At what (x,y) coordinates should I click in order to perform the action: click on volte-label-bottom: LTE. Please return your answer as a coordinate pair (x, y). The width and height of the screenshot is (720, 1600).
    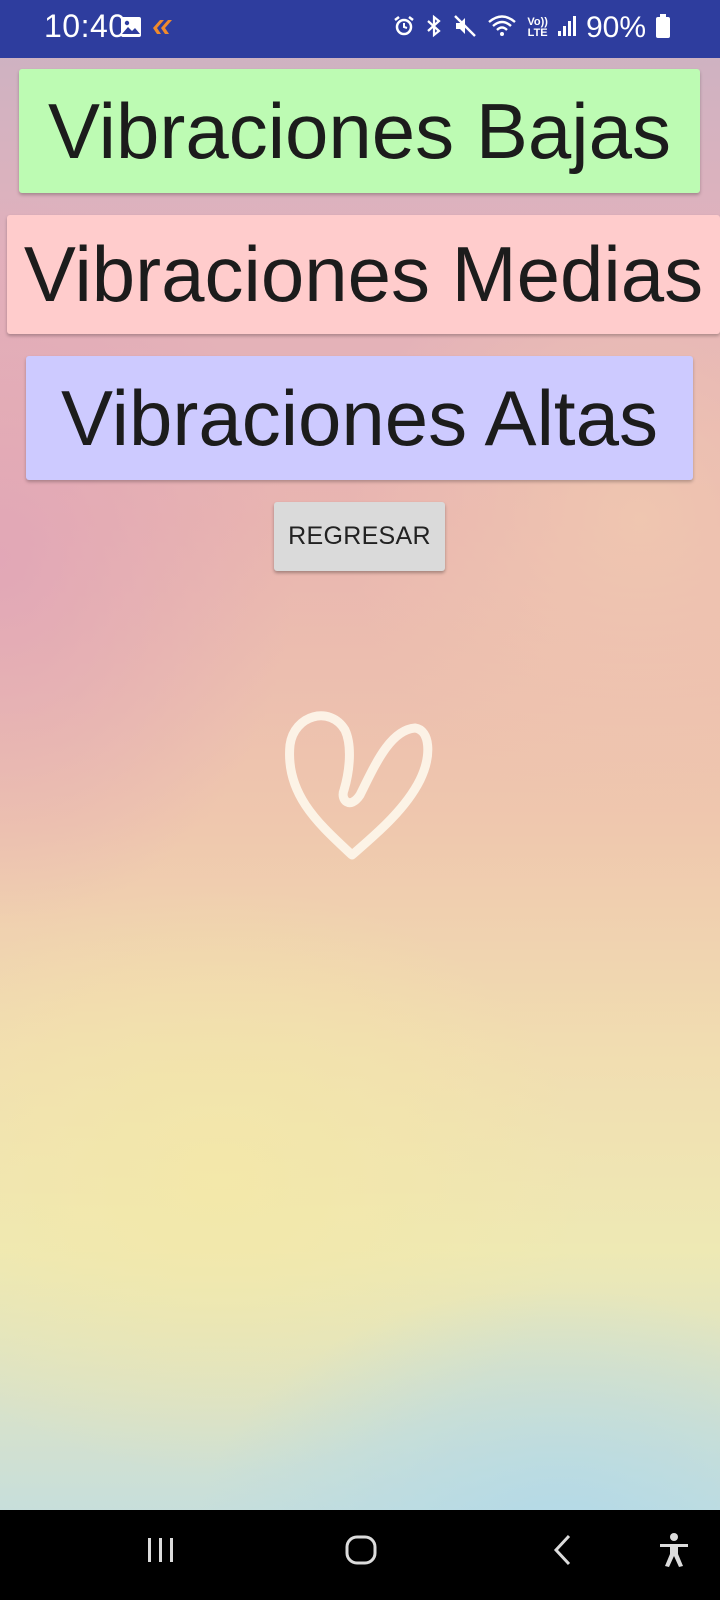
    Looking at the image, I should click on (537, 33).